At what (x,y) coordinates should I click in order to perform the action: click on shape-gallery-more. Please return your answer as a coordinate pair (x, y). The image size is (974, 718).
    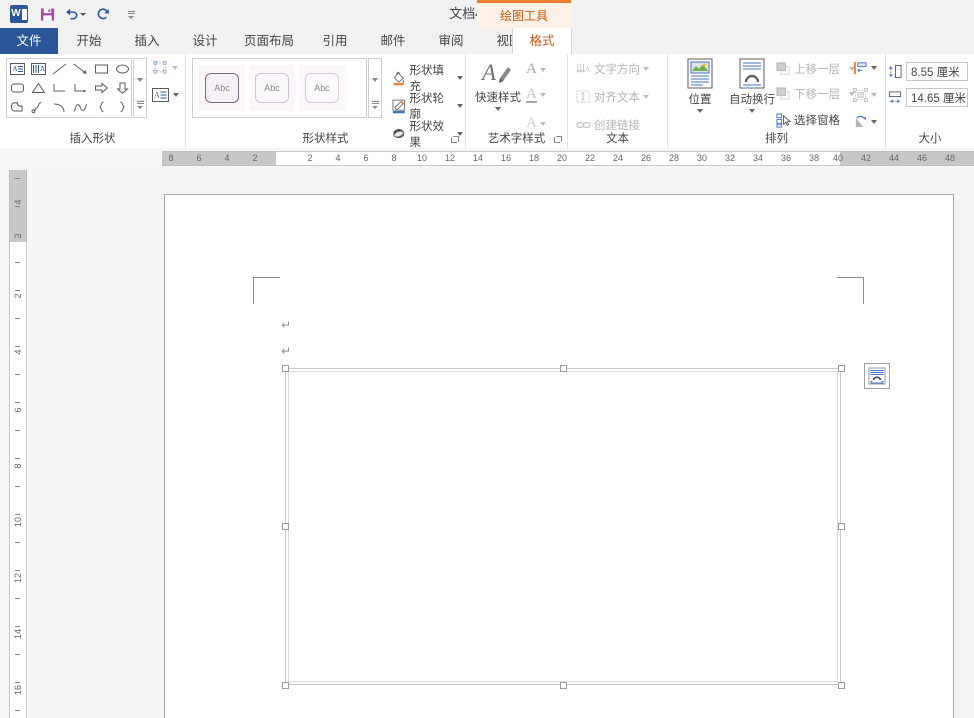
    Looking at the image, I should click on (140, 111).